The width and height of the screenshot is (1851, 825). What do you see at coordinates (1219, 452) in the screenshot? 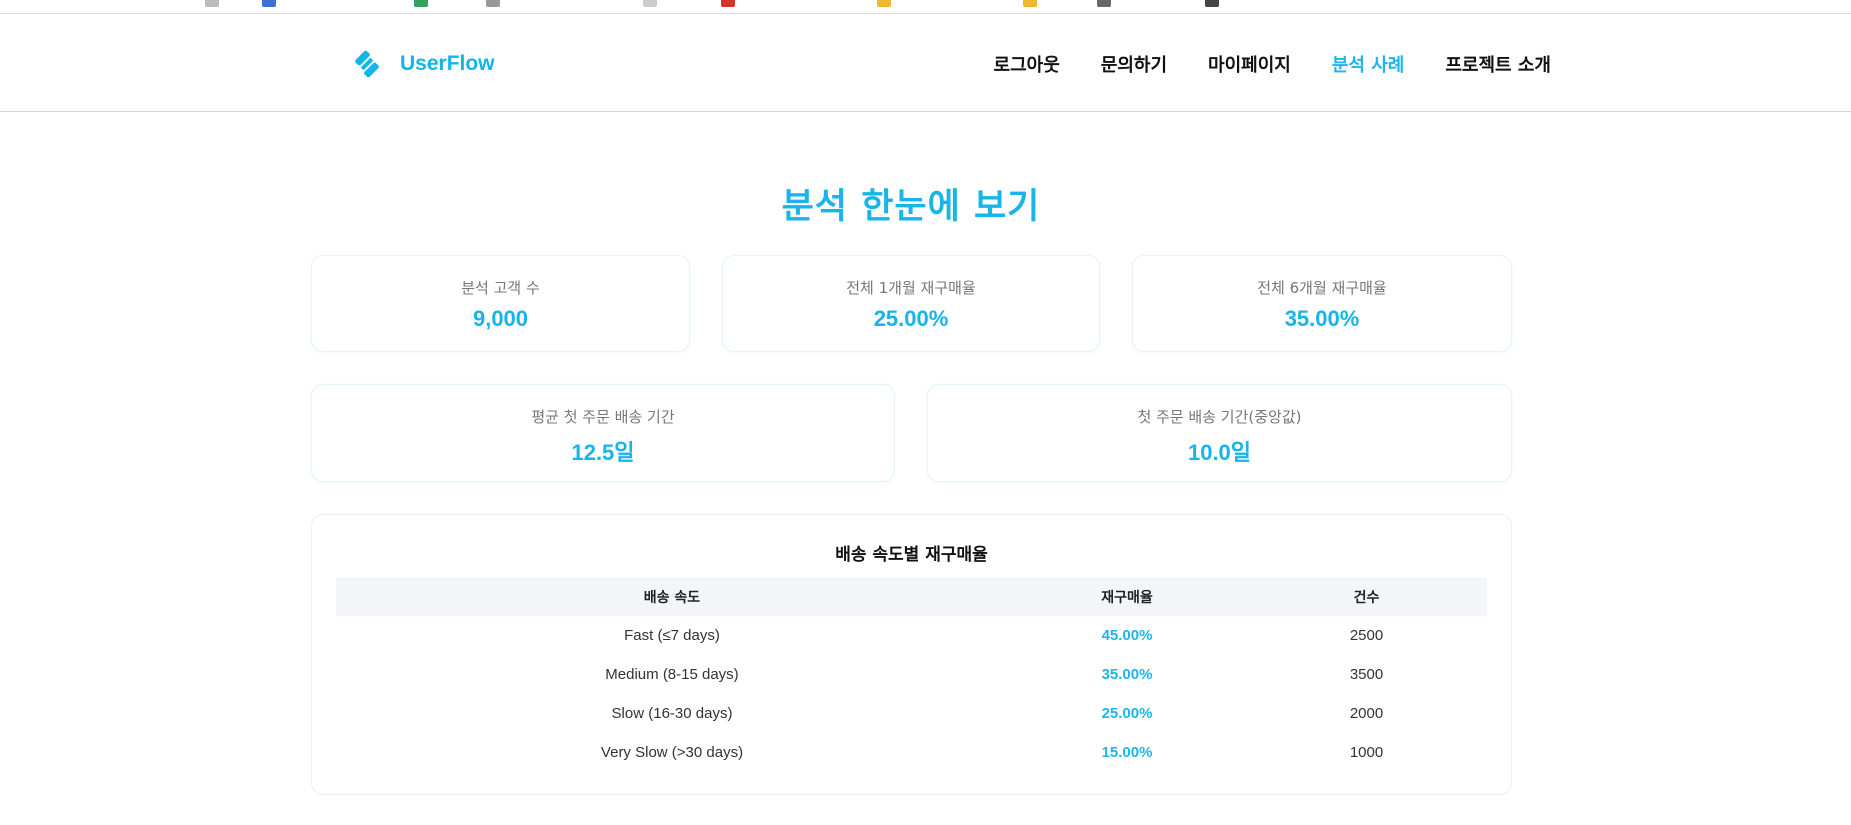
I see `stat-value: 10.0일` at bounding box center [1219, 452].